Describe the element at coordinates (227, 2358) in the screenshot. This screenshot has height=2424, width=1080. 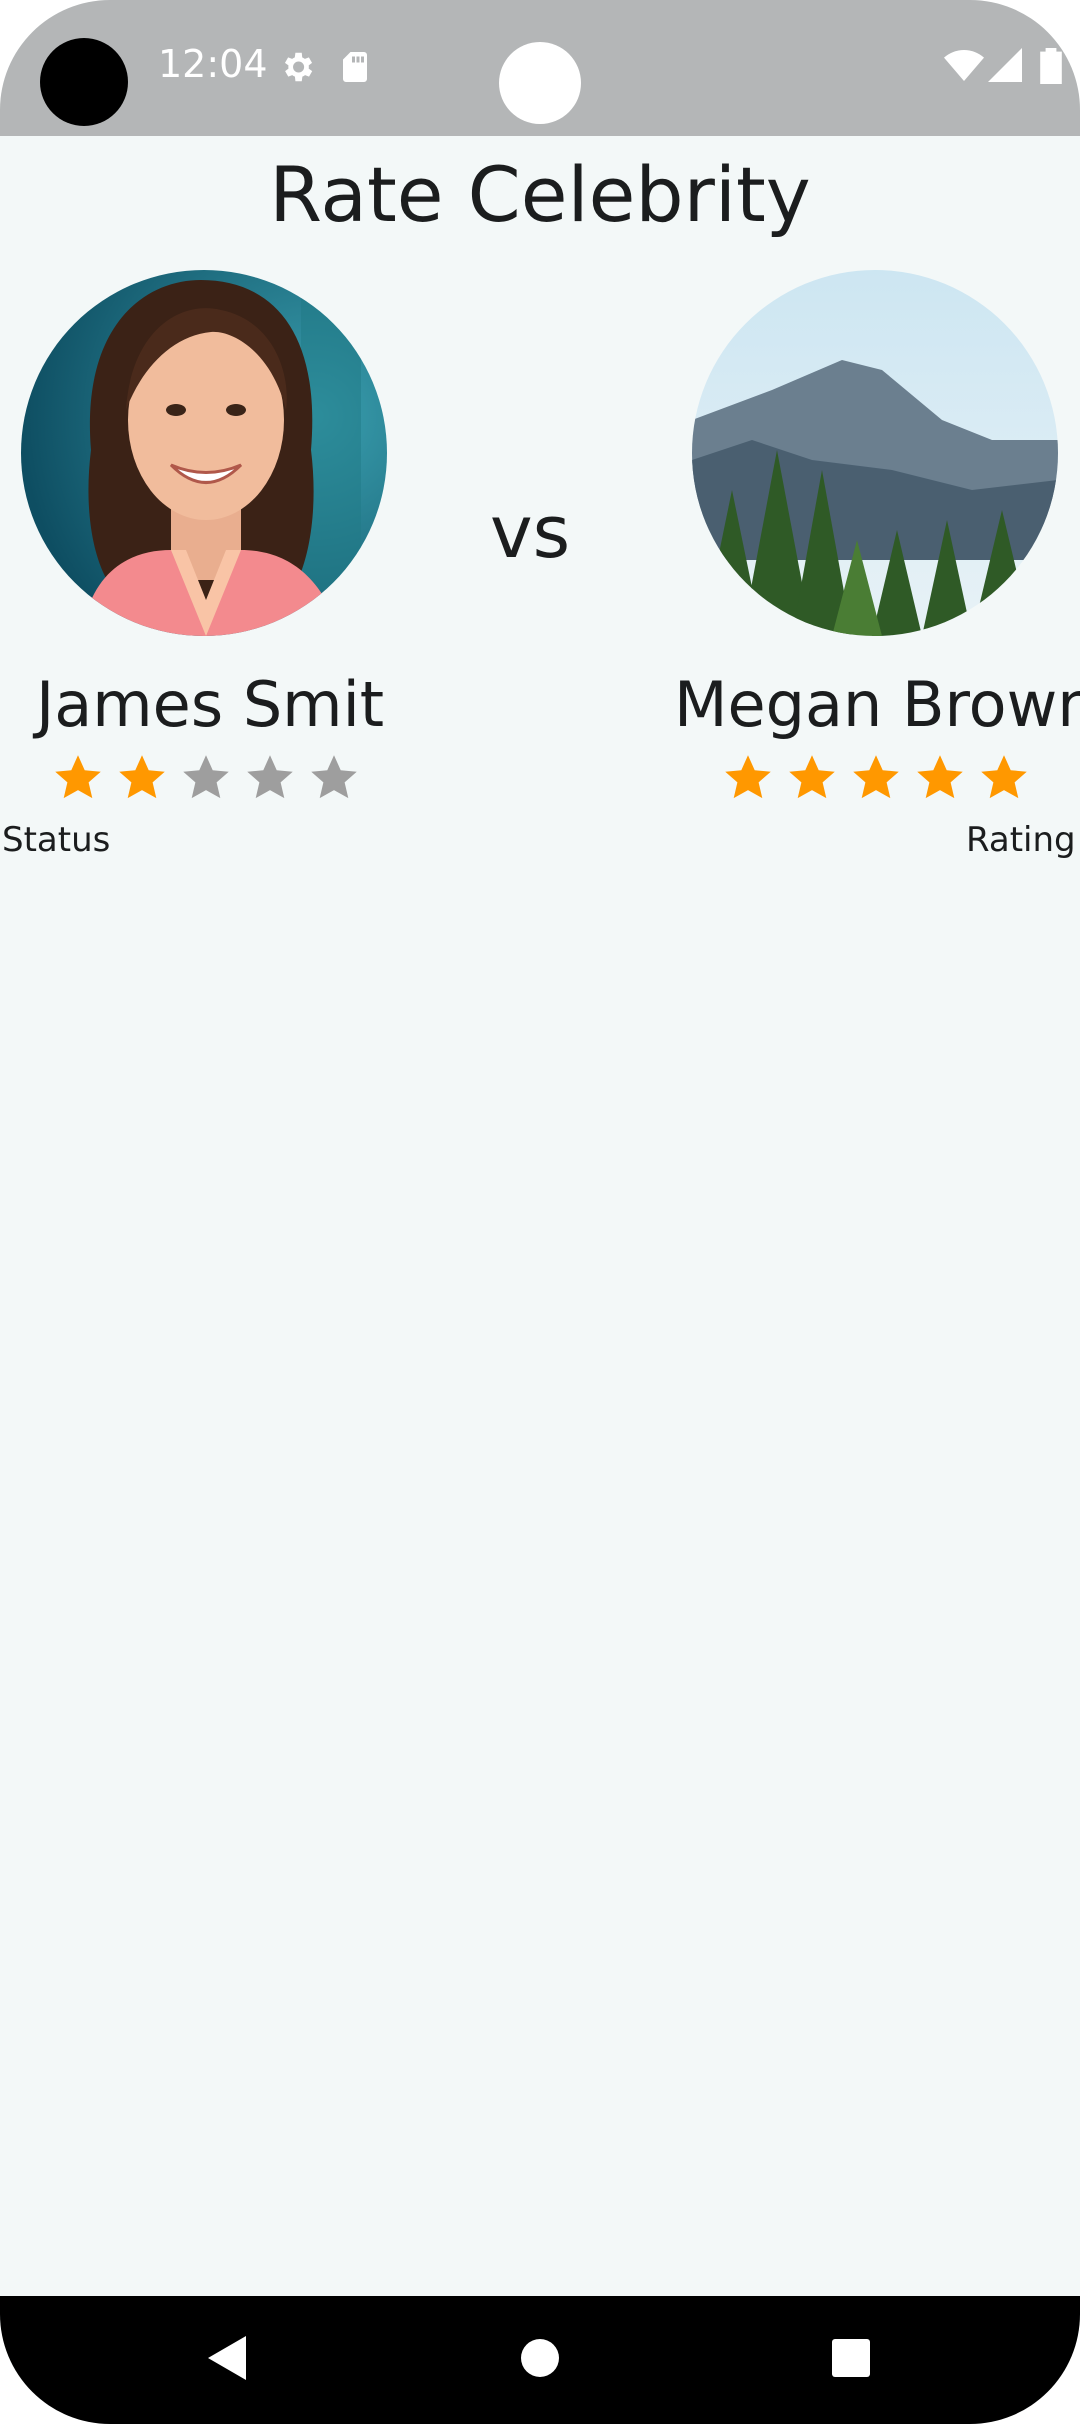
I see `back-icon` at that location.